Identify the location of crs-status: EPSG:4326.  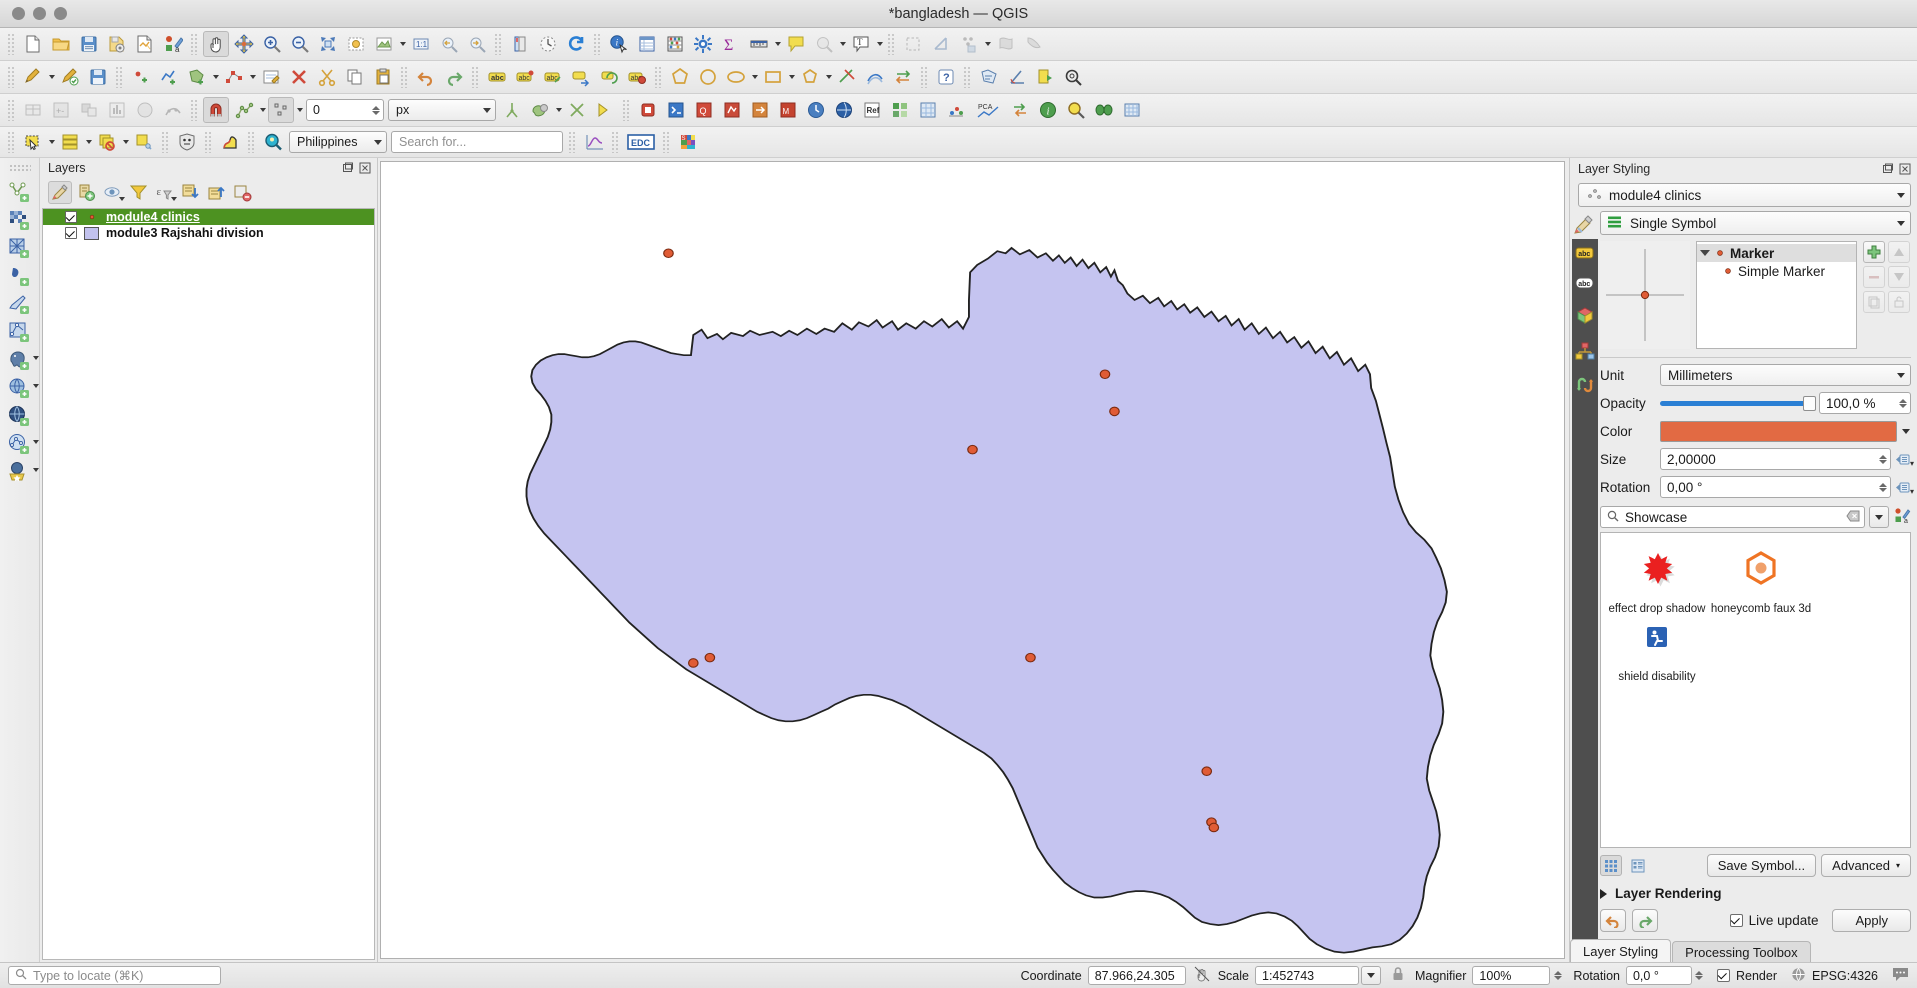
(1834, 976).